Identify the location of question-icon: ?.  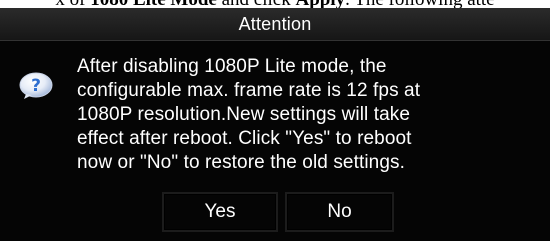
(36, 85).